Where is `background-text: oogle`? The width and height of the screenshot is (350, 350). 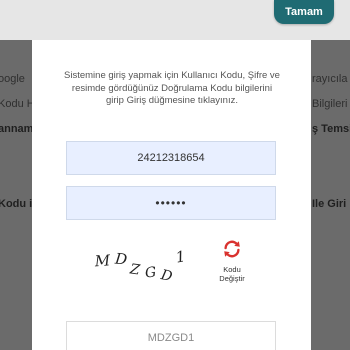 background-text: oogle is located at coordinates (12, 79).